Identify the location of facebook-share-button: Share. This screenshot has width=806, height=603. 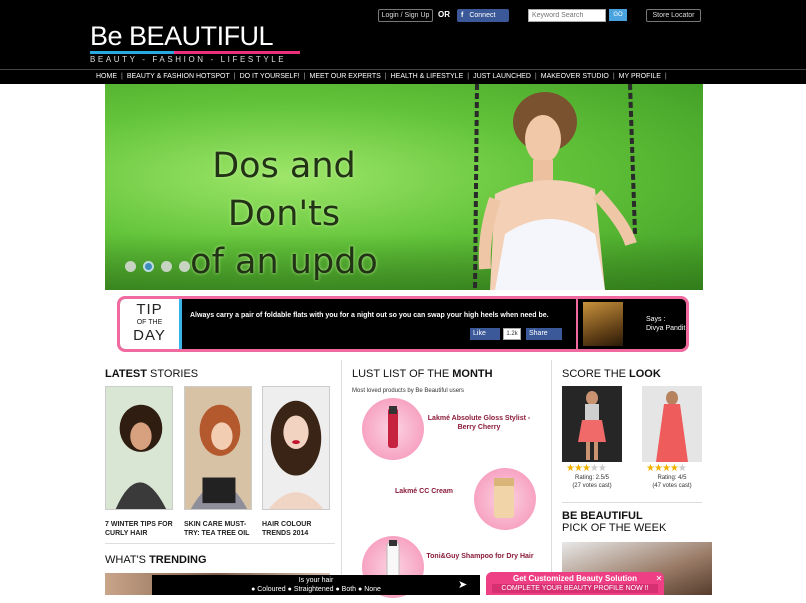
(544, 334).